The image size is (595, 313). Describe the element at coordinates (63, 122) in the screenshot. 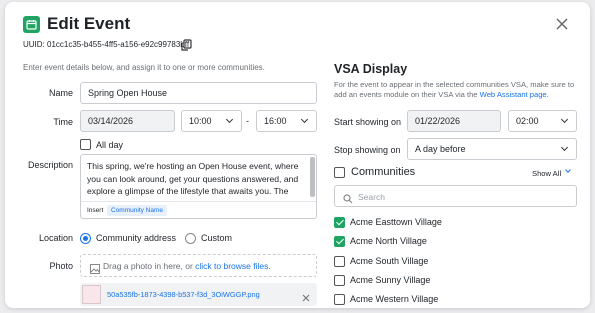

I see `time-label: Time` at that location.